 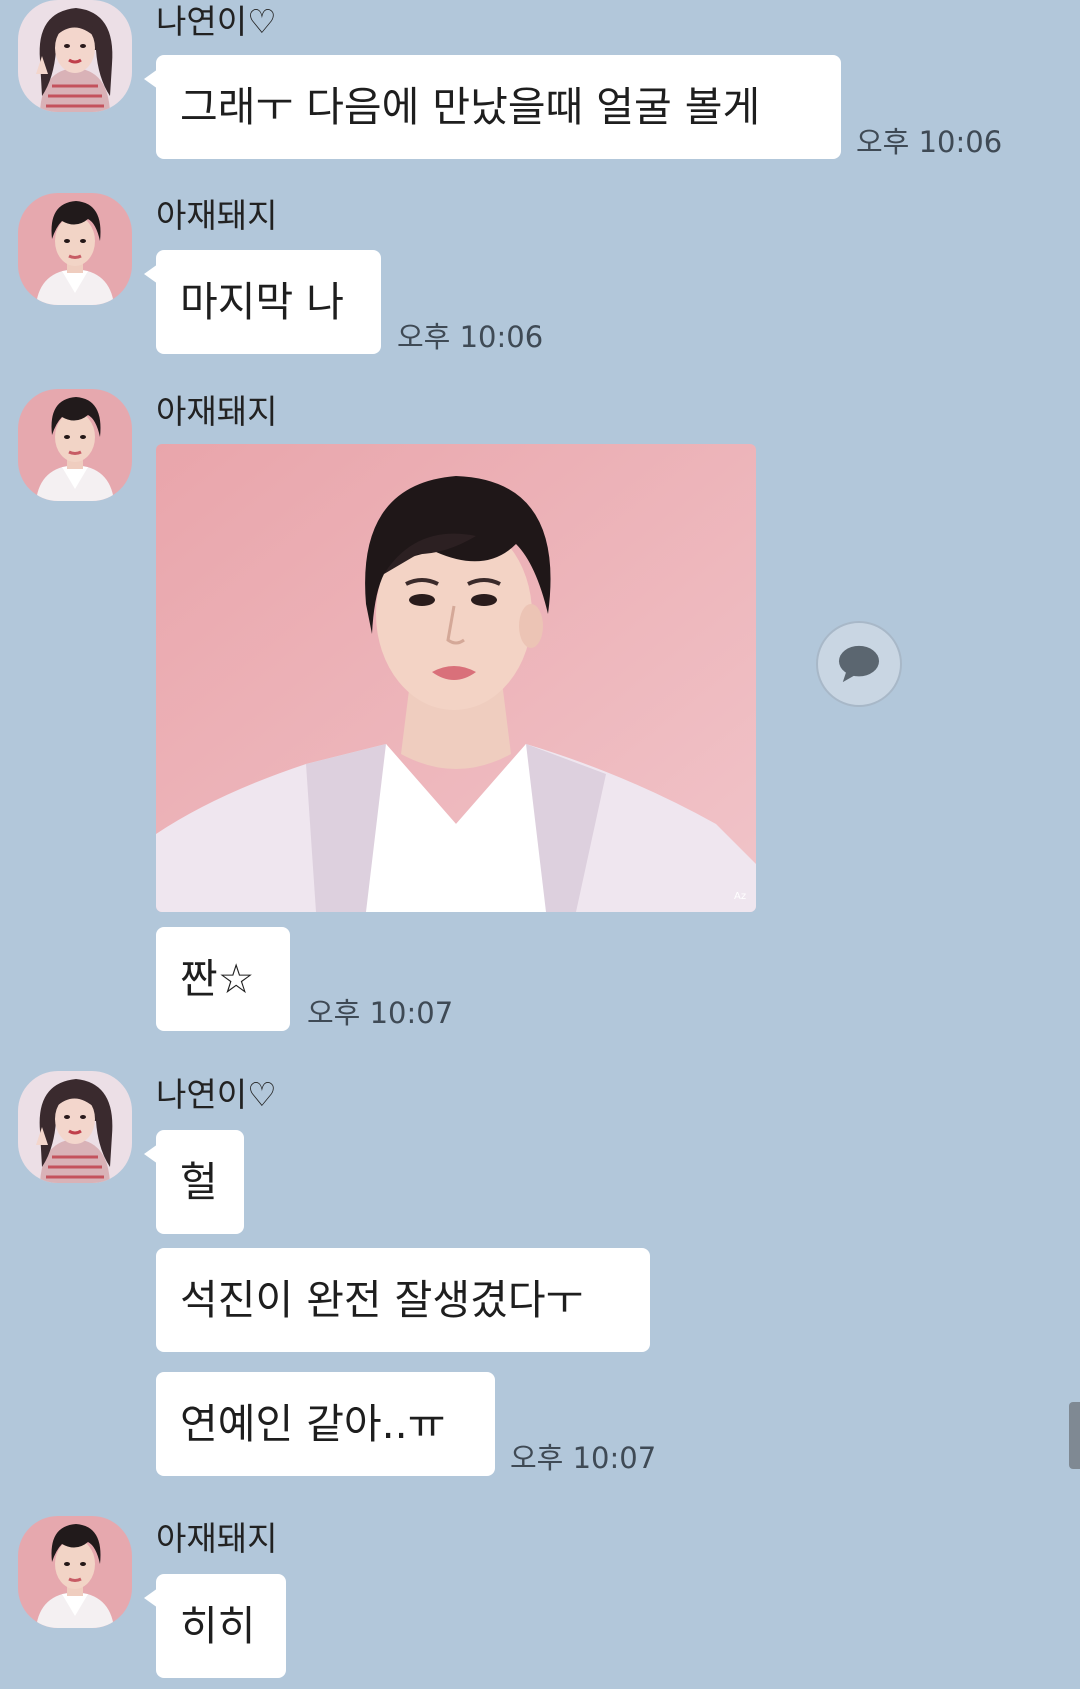 I want to click on speech-bubble-icon, so click(x=859, y=664).